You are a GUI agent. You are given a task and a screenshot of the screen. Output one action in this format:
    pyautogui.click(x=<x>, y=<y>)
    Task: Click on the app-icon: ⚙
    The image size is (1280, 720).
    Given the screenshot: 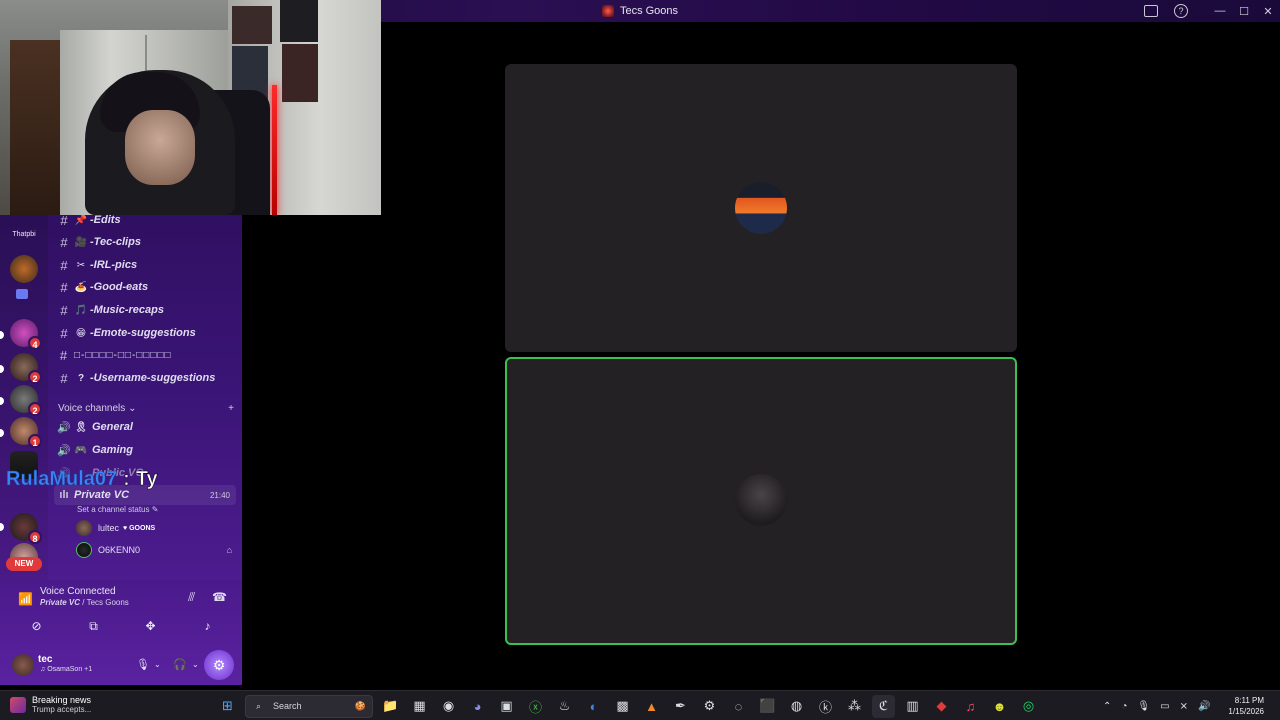 What is the action you would take?
    pyautogui.click(x=709, y=706)
    